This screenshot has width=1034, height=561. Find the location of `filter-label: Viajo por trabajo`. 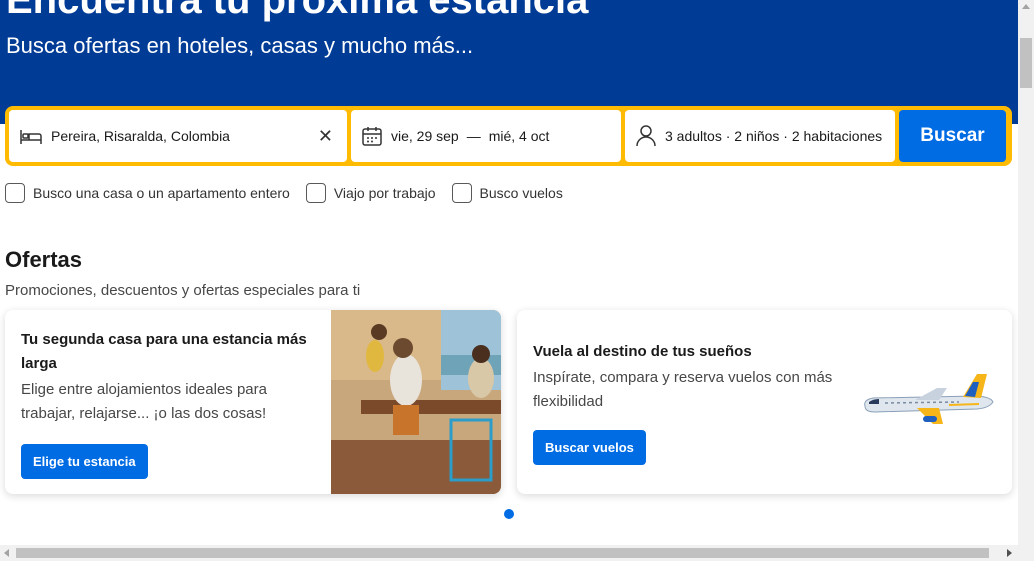

filter-label: Viajo por trabajo is located at coordinates (384, 193).